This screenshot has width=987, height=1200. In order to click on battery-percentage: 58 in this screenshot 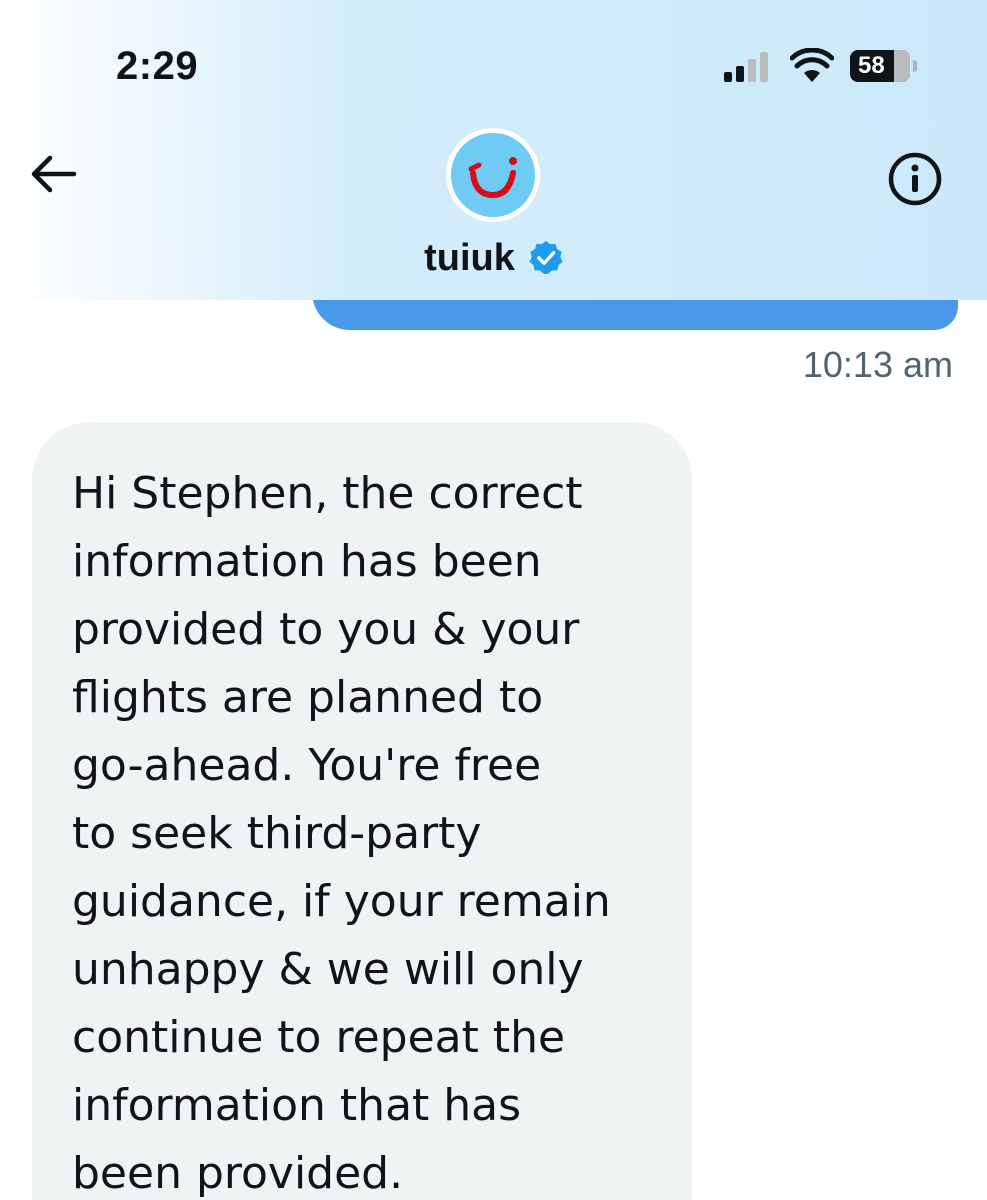, I will do `click(871, 65)`.